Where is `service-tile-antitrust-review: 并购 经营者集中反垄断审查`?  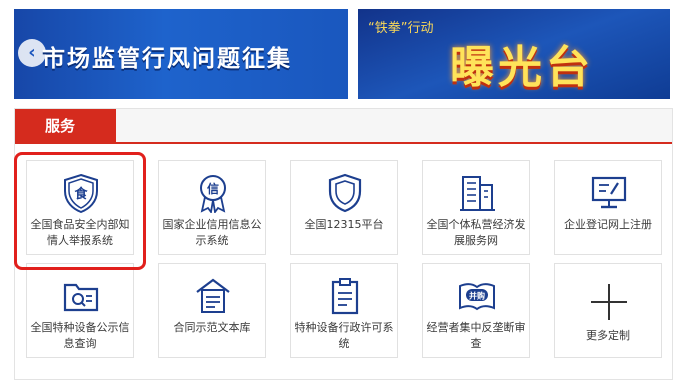
service-tile-antitrust-review: 并购 经营者集中反垄断审查 is located at coordinates (476, 310).